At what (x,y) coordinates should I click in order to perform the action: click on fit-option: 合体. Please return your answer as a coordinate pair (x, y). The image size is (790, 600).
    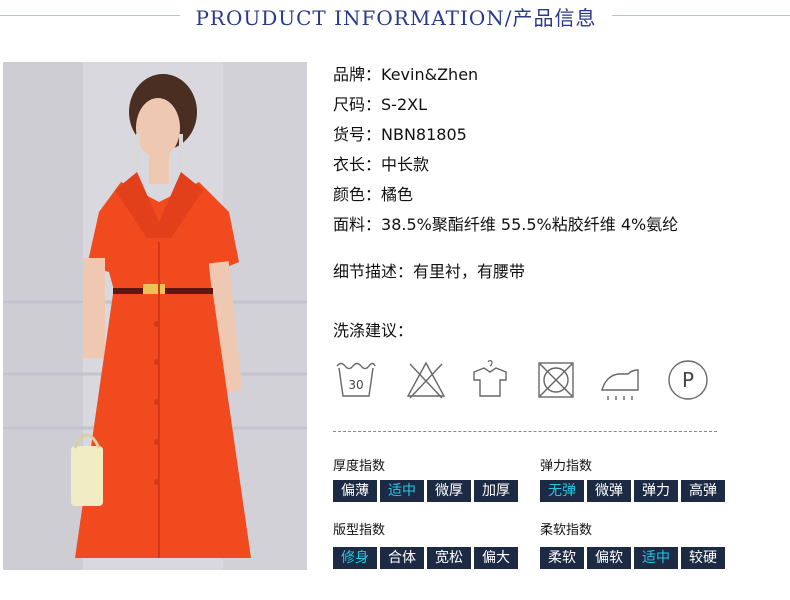
    Looking at the image, I should click on (402, 558).